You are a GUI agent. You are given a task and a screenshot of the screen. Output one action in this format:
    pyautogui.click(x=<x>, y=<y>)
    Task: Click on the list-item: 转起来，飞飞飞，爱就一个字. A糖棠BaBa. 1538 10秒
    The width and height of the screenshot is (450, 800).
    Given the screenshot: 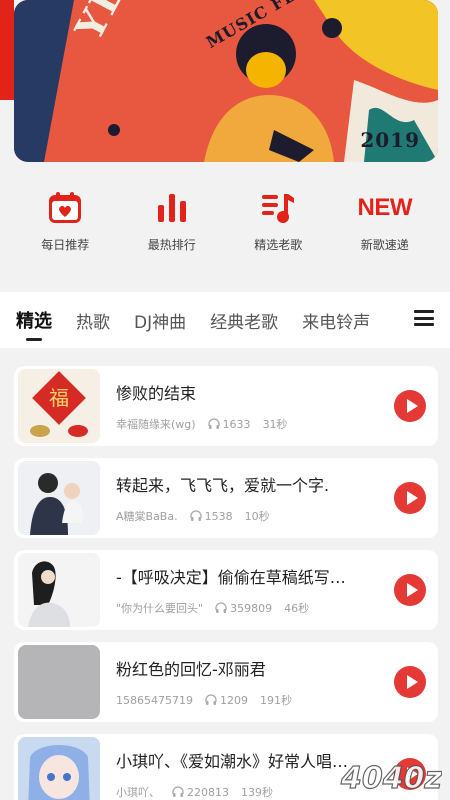 What is the action you would take?
    pyautogui.click(x=226, y=498)
    